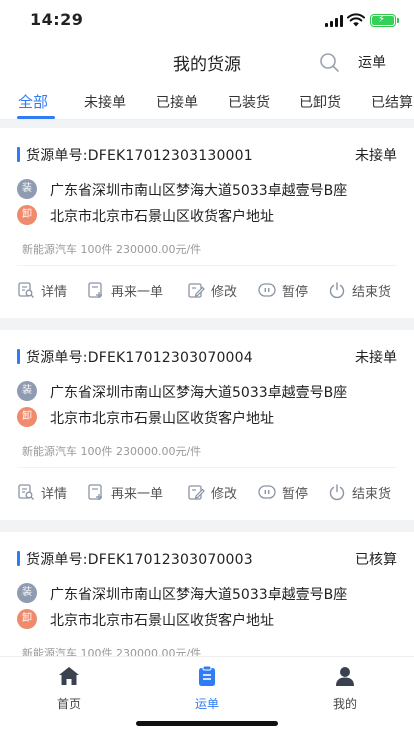 This screenshot has width=414, height=736. I want to click on tab-settled: 已结算, so click(392, 102).